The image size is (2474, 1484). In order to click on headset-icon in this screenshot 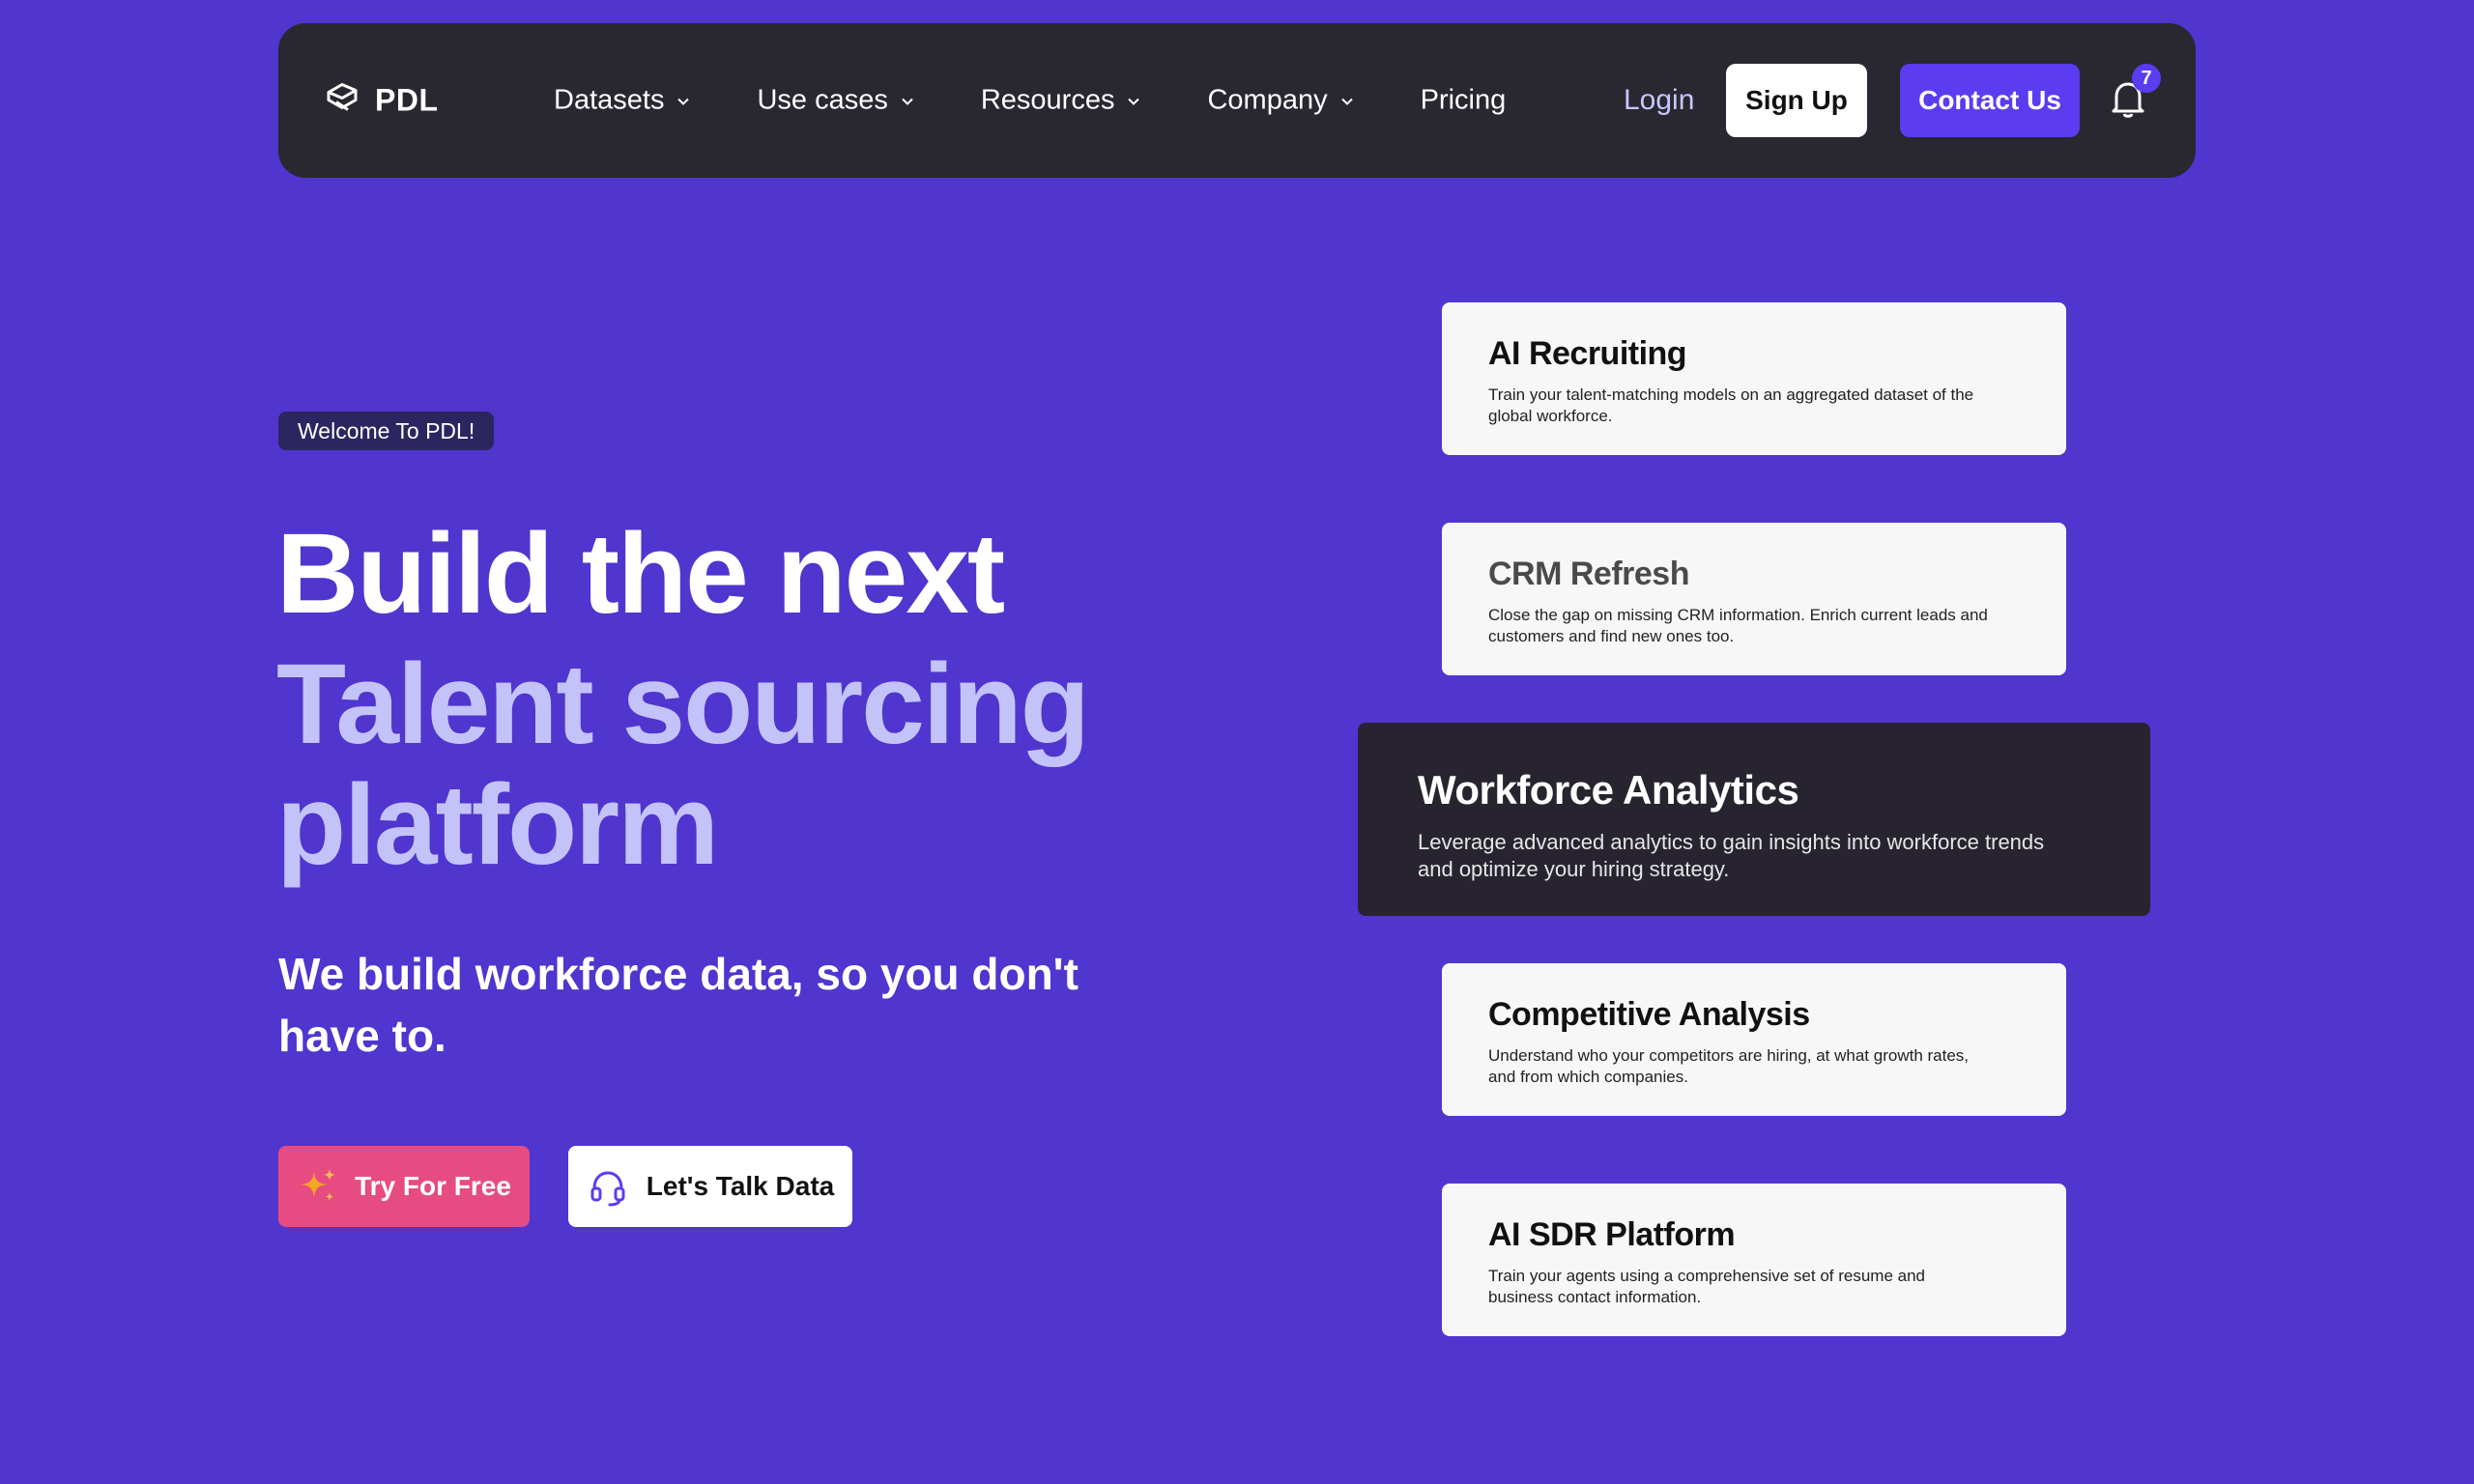, I will do `click(607, 1189)`.